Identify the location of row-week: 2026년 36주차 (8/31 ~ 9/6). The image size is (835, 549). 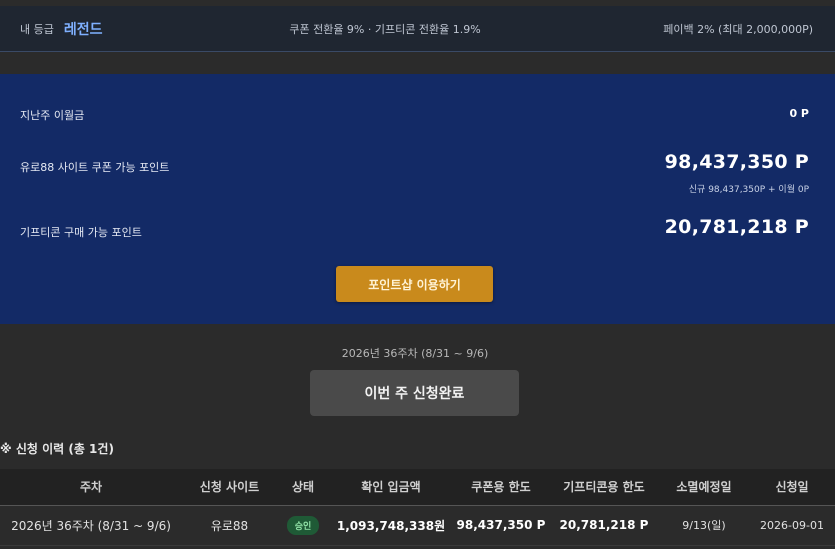
(91, 525).